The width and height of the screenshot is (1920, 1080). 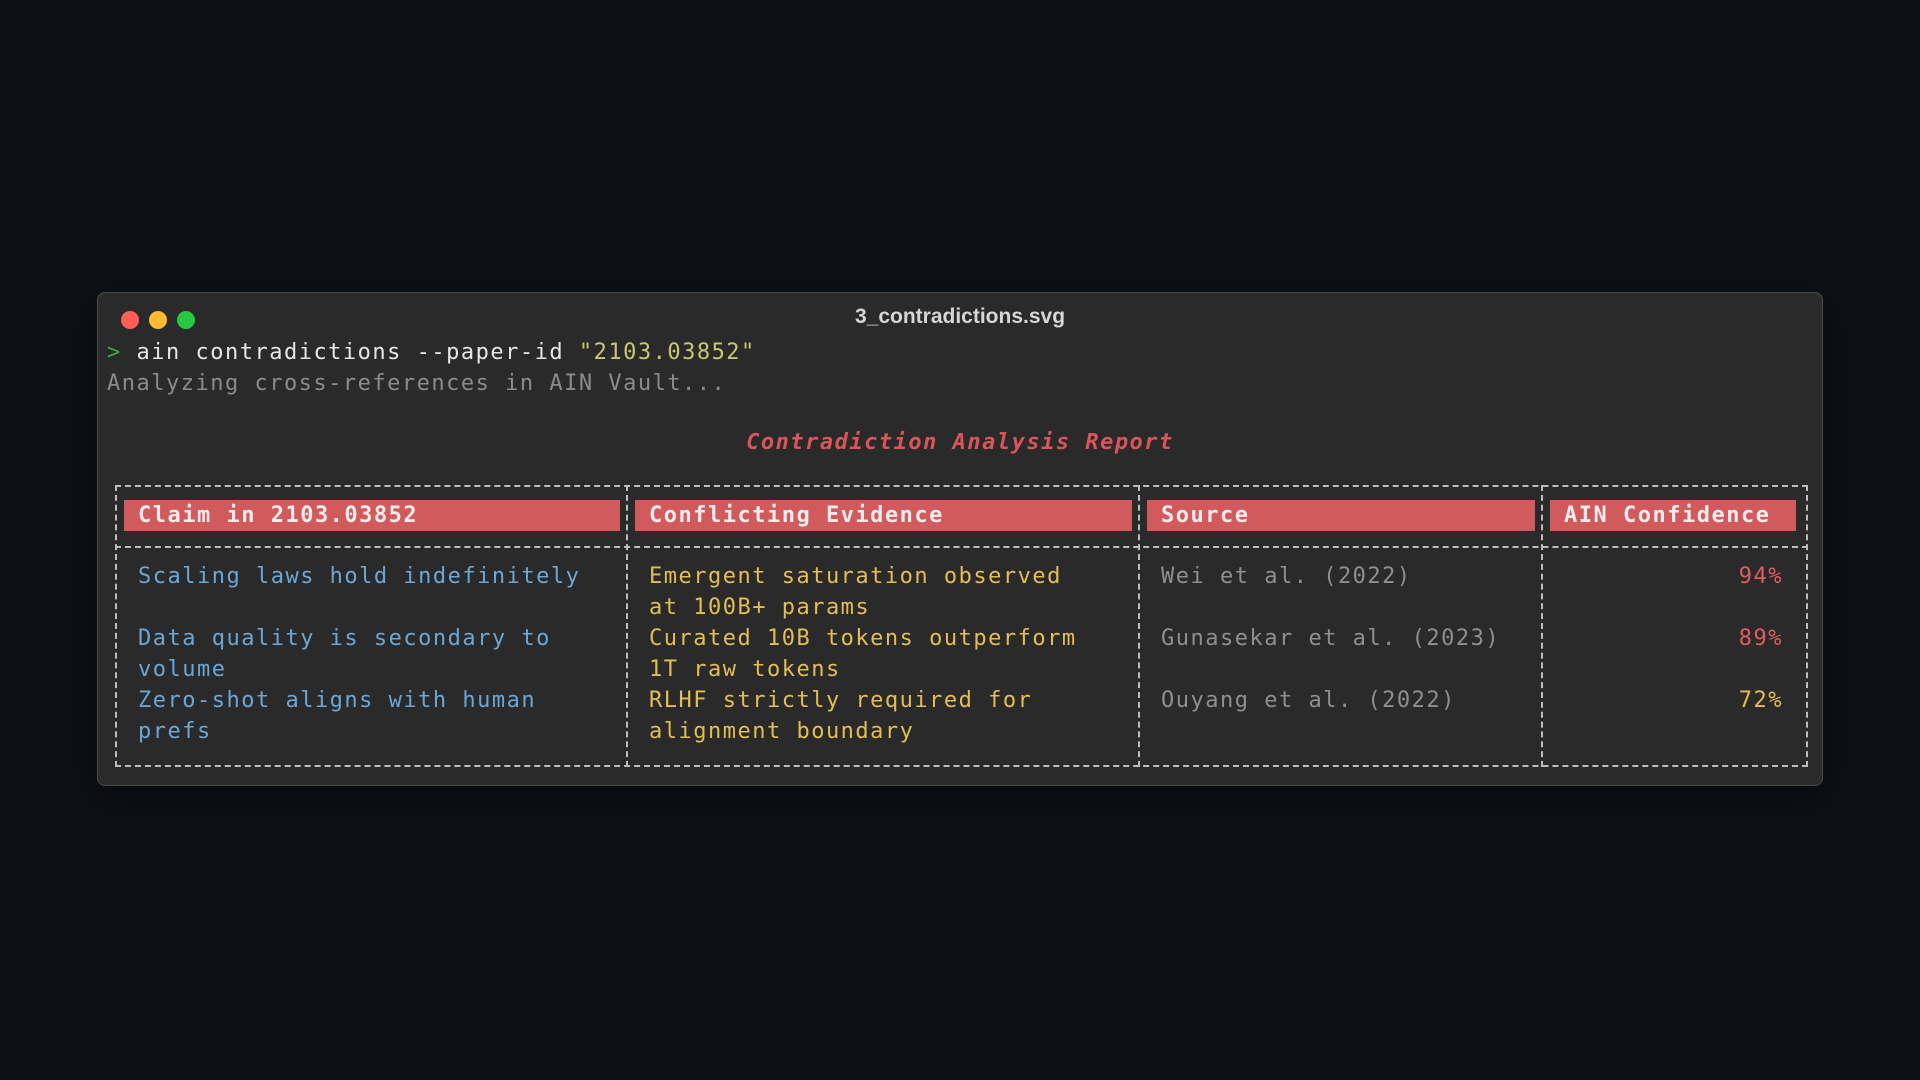 I want to click on evidence-line: alignment boundary, so click(x=782, y=731).